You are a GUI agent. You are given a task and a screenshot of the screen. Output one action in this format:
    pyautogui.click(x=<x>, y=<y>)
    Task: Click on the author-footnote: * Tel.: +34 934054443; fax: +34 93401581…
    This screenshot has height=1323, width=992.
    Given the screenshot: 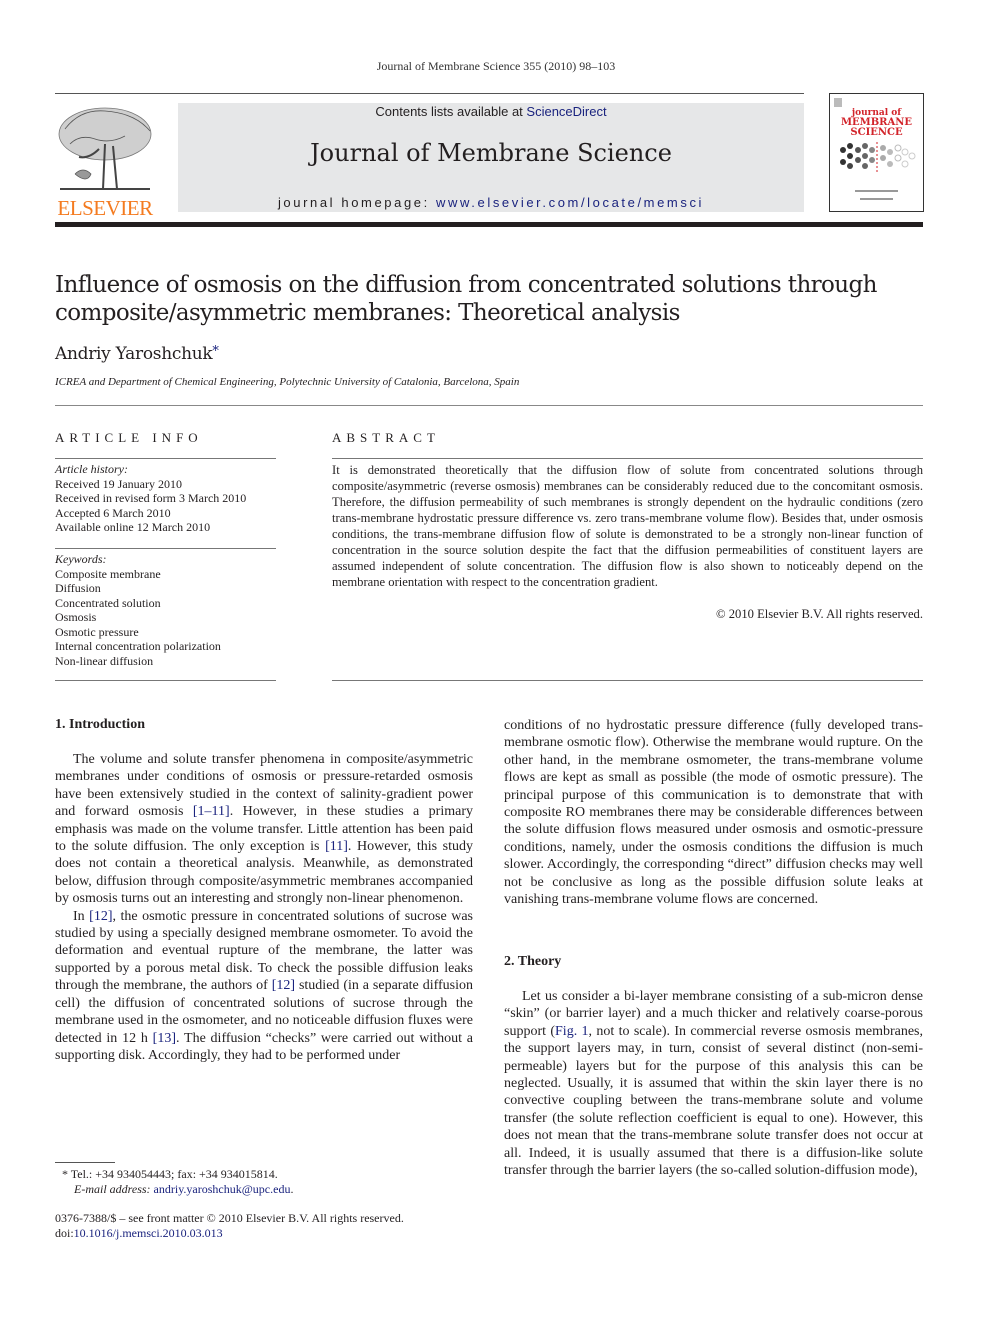 What is the action you would take?
    pyautogui.click(x=177, y=1182)
    